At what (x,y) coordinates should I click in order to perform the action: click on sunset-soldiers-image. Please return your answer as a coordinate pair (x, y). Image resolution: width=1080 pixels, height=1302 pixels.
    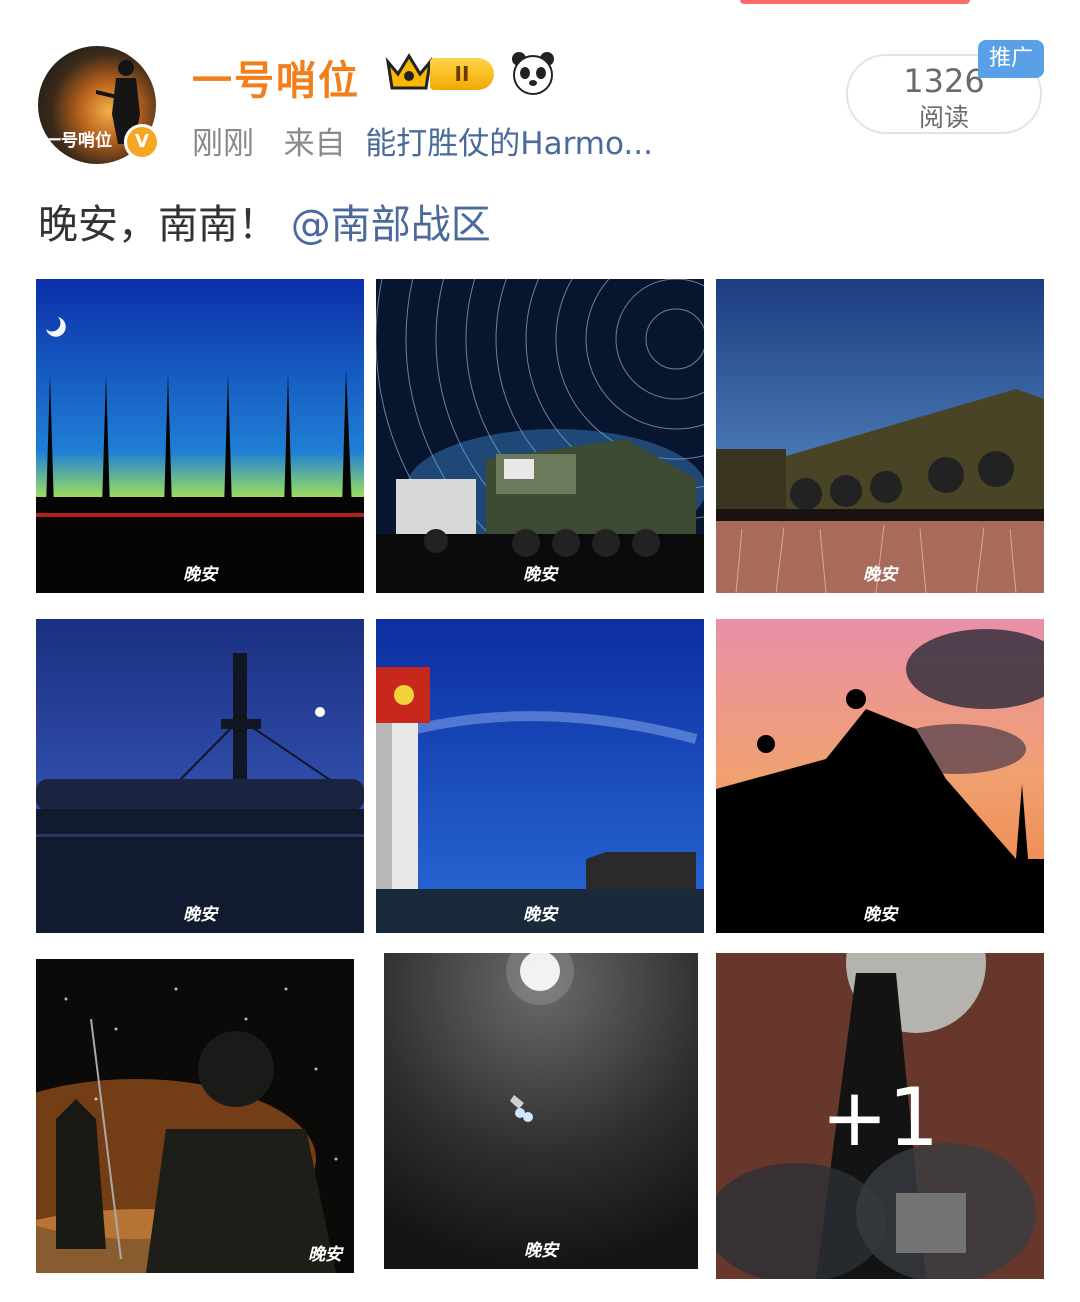
    Looking at the image, I should click on (880, 776).